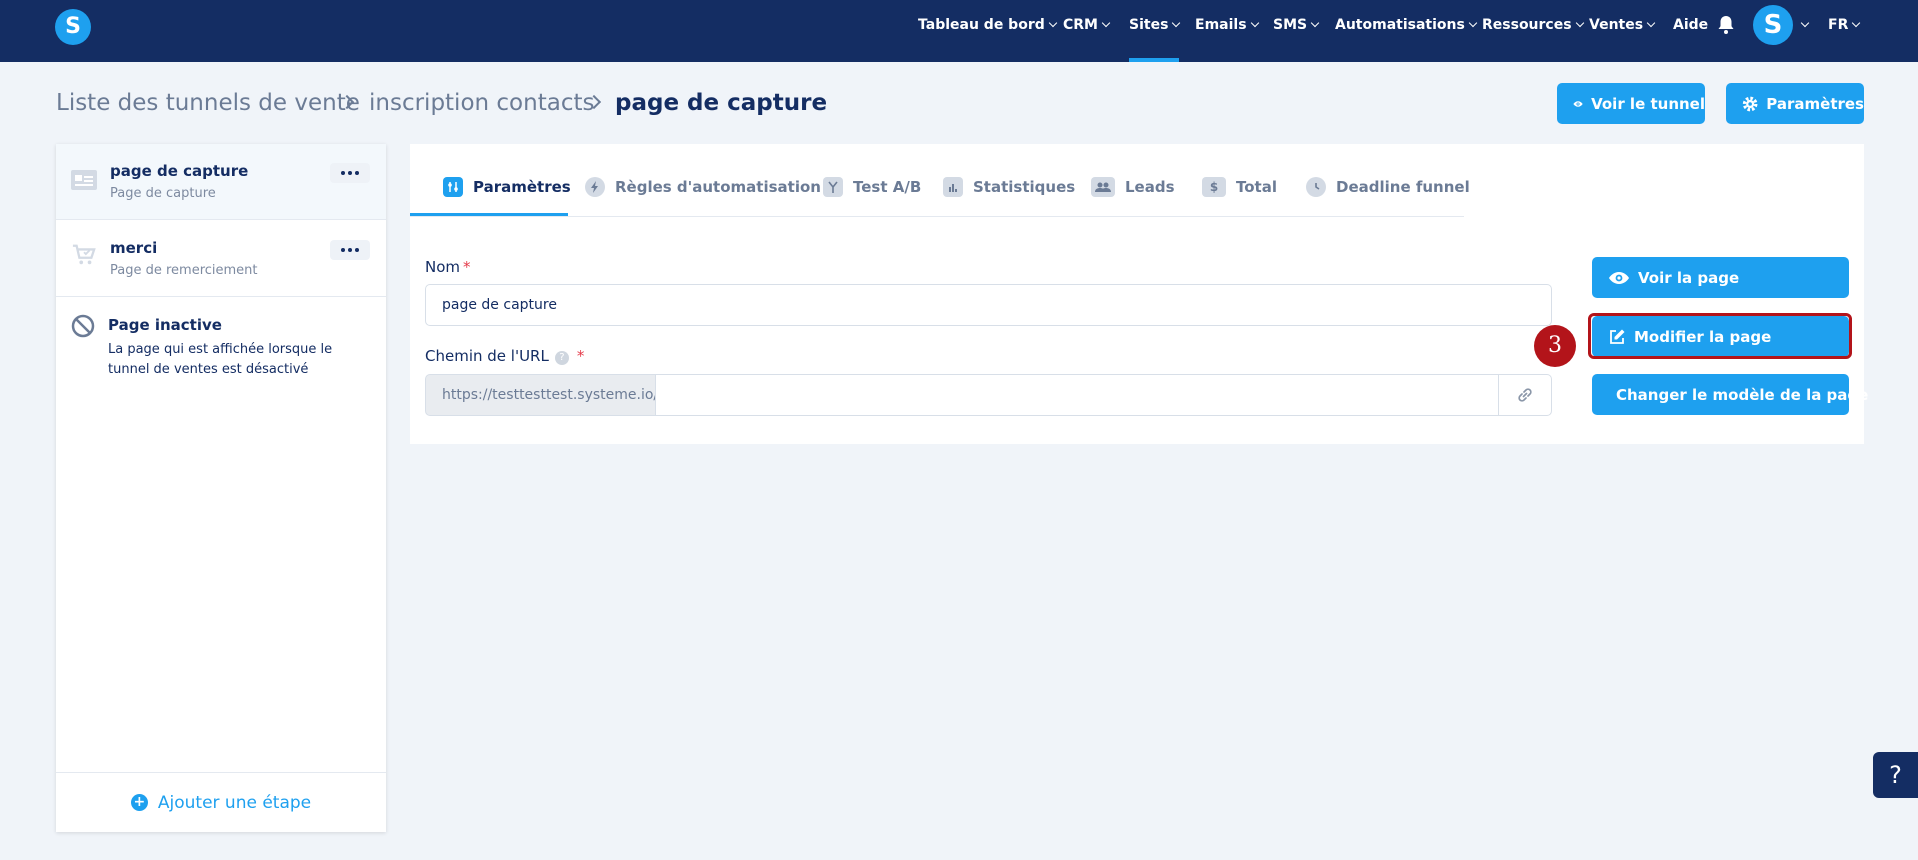 The image size is (1918, 860). I want to click on language-label: FR, so click(1838, 25).